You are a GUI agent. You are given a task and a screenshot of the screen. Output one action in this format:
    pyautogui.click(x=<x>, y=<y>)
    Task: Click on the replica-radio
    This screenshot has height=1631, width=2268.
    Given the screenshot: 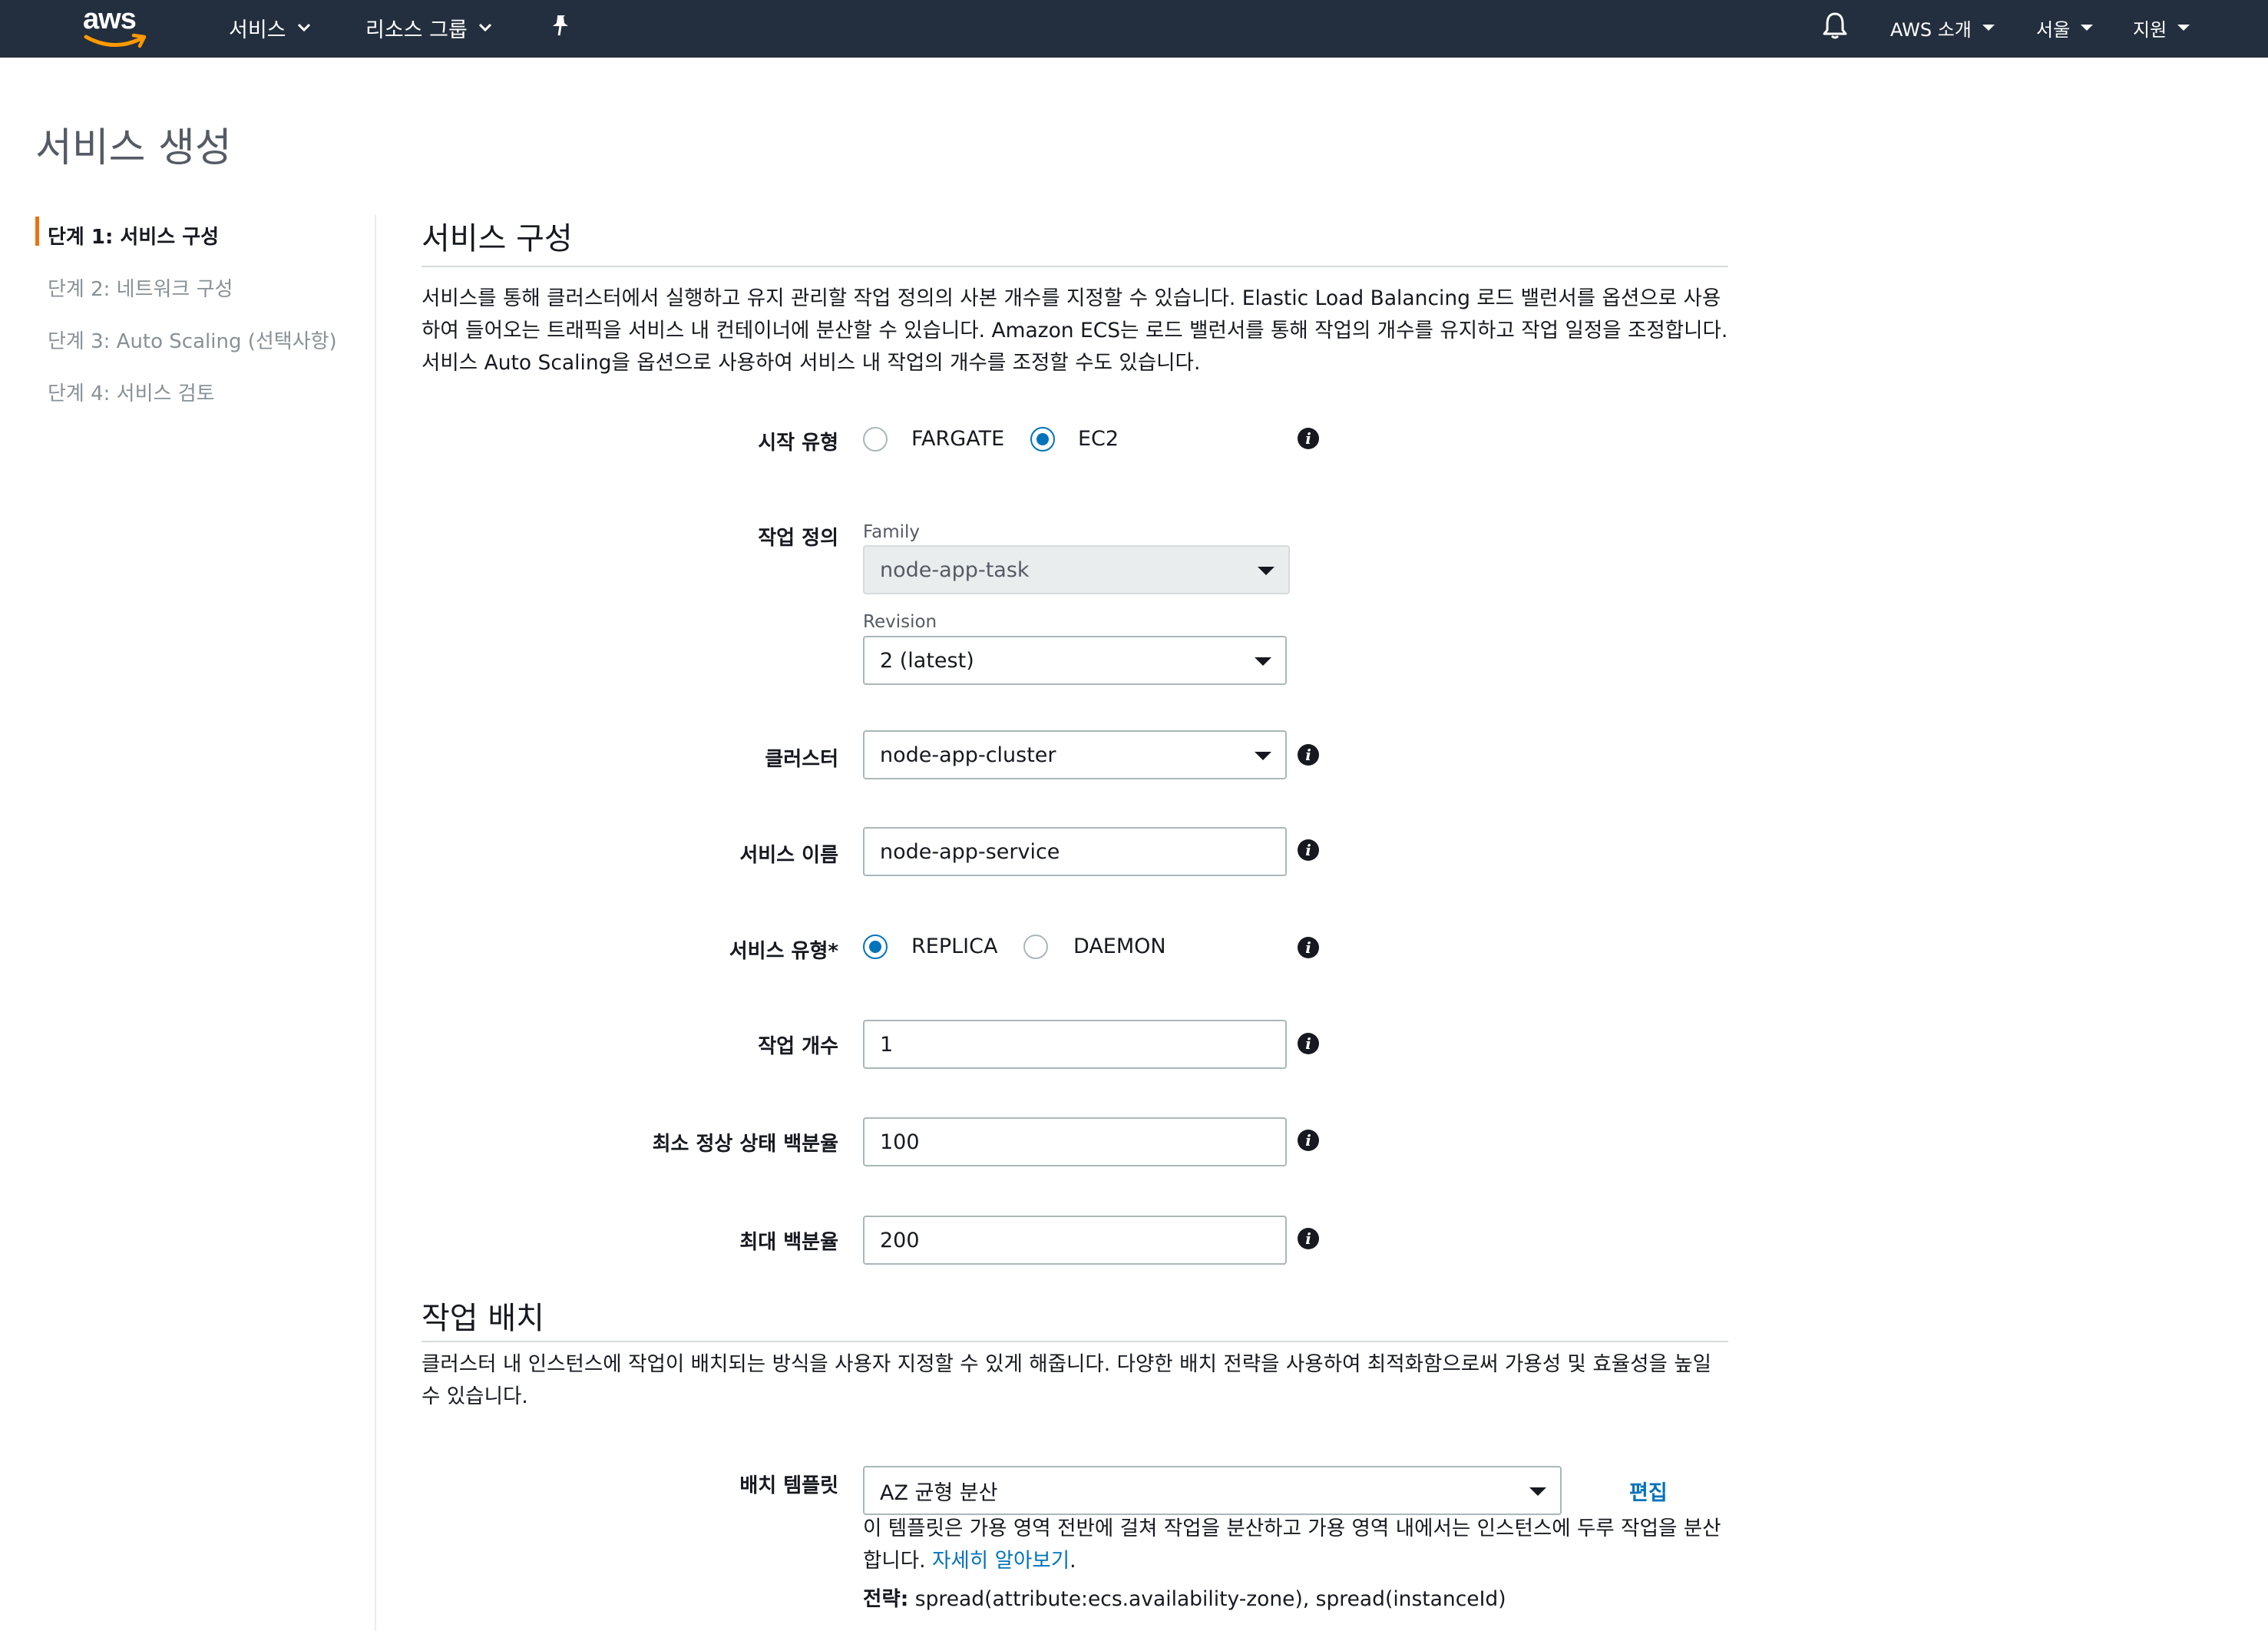 What is the action you would take?
    pyautogui.click(x=875, y=947)
    